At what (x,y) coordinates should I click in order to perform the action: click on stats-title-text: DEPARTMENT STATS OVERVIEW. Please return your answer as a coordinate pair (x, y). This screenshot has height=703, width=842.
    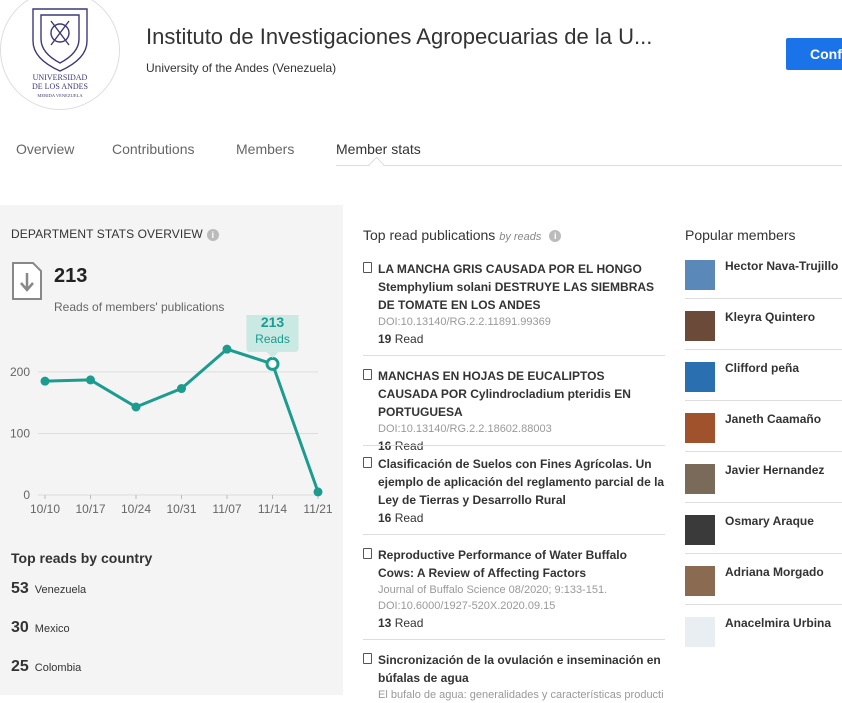
    Looking at the image, I should click on (107, 234).